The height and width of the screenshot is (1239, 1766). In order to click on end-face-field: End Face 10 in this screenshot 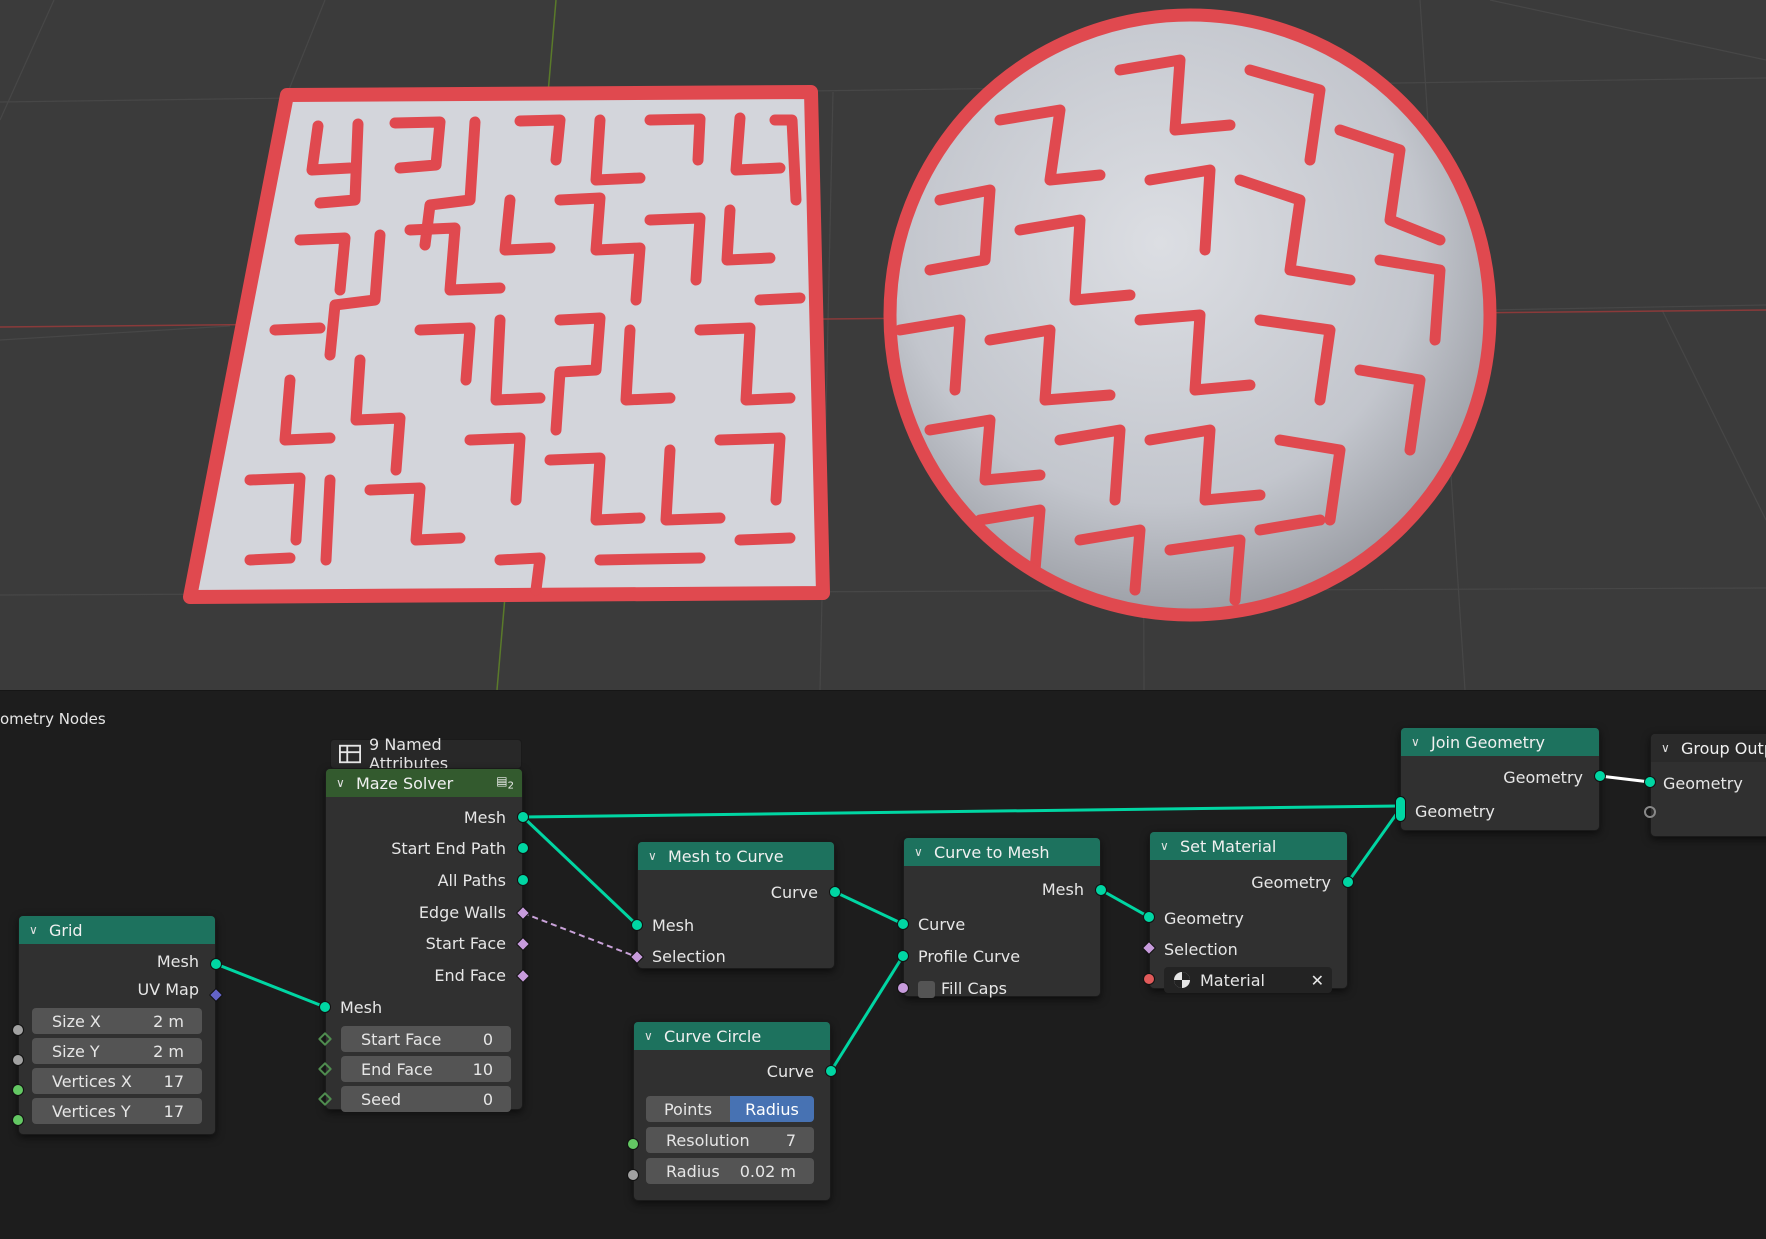, I will do `click(426, 1069)`.